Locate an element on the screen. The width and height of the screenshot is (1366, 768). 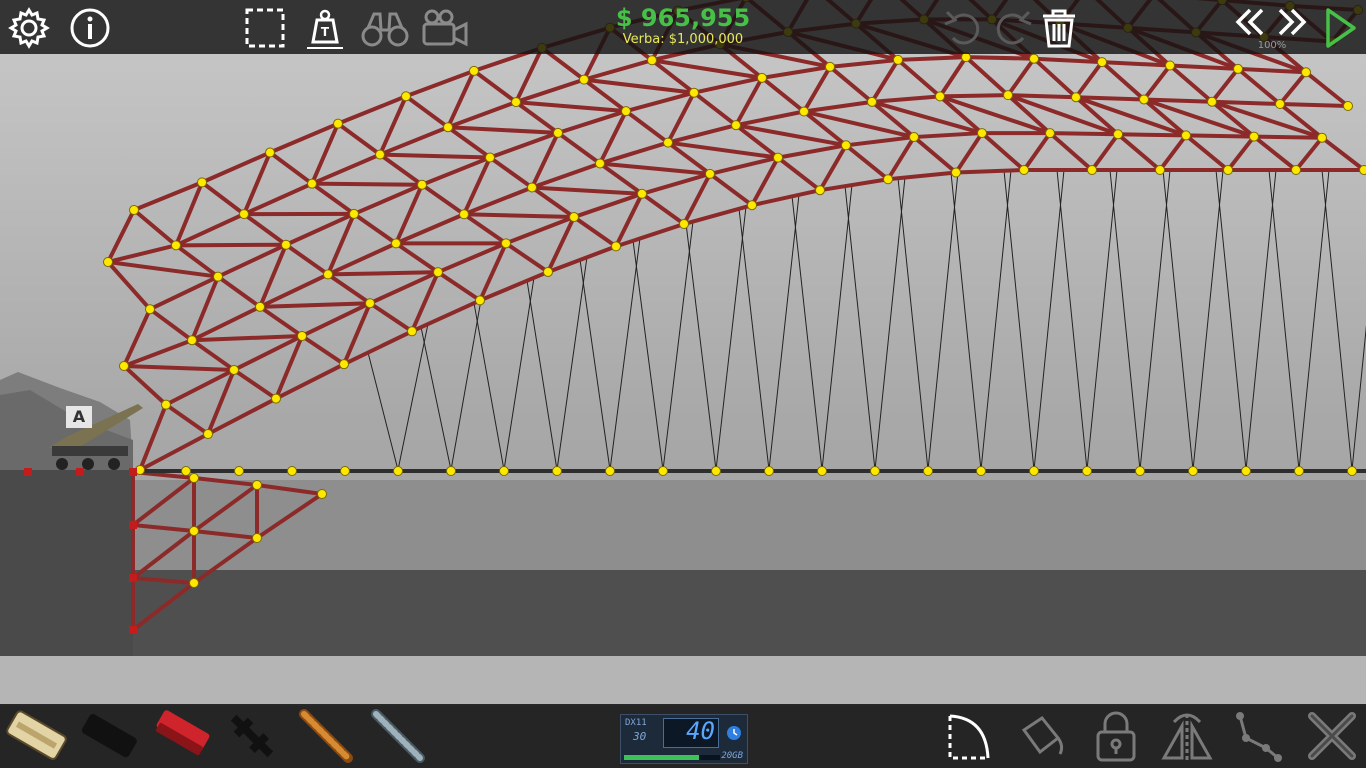
material-wood is located at coordinates (180, 736).